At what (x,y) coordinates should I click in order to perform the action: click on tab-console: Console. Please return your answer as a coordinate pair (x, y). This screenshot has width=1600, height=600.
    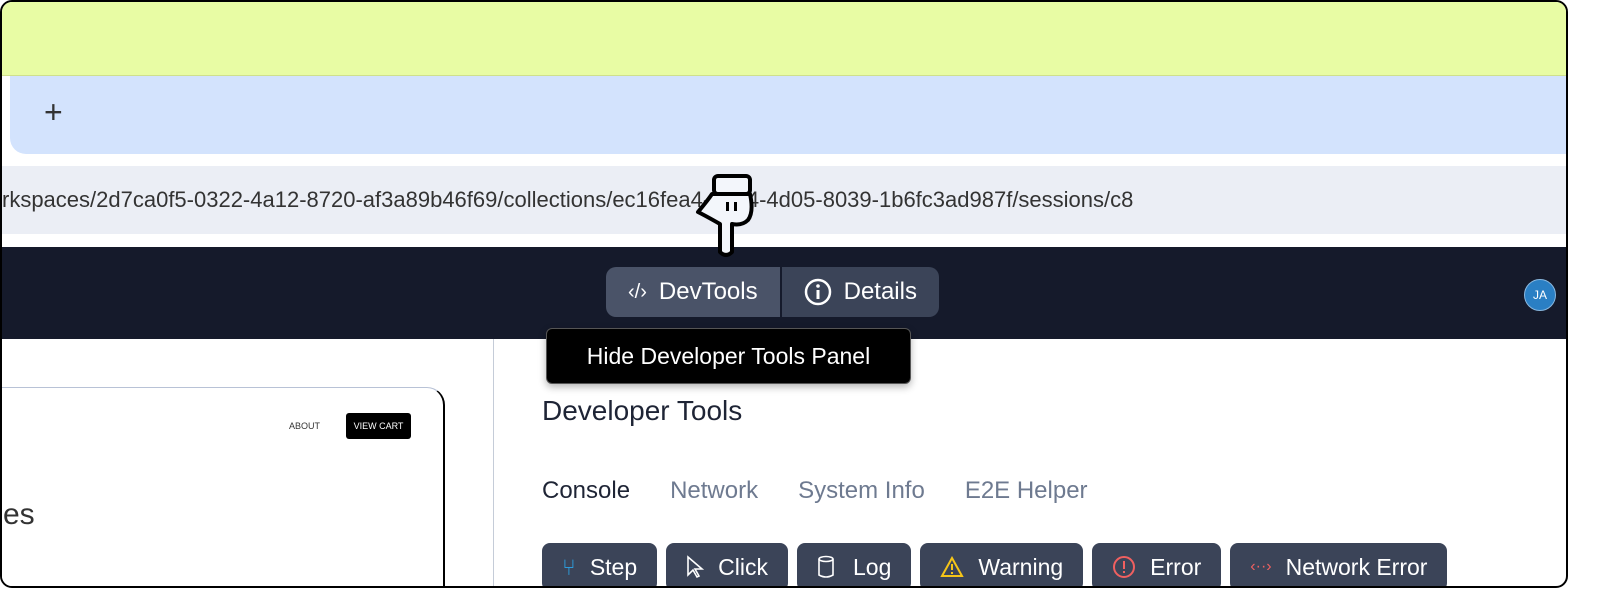
    Looking at the image, I should click on (586, 491).